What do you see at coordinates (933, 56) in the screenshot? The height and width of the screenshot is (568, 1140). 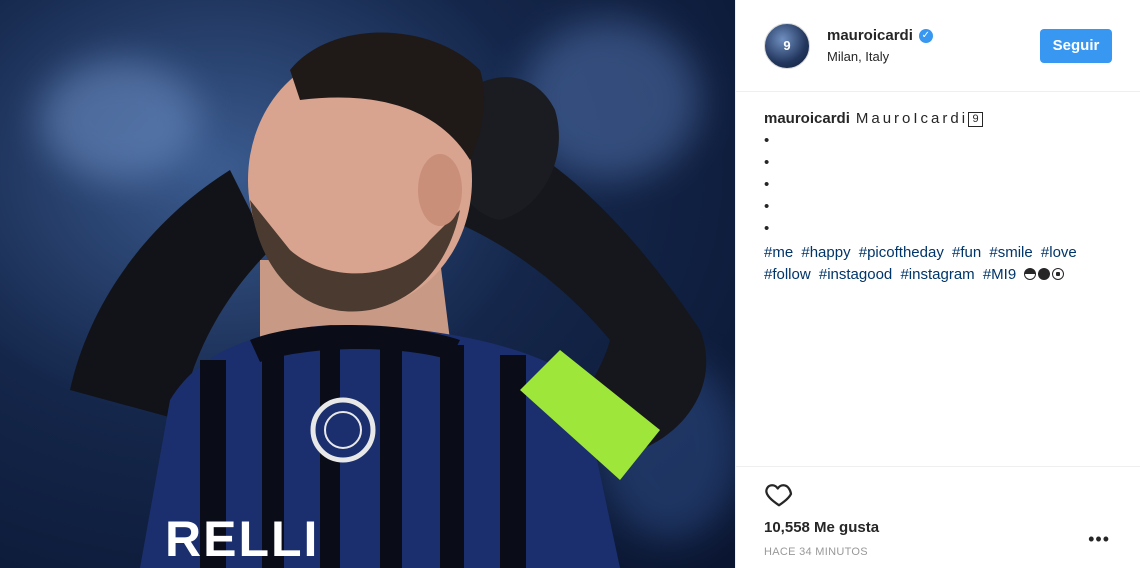 I see `location-link: Milan, Italy` at bounding box center [933, 56].